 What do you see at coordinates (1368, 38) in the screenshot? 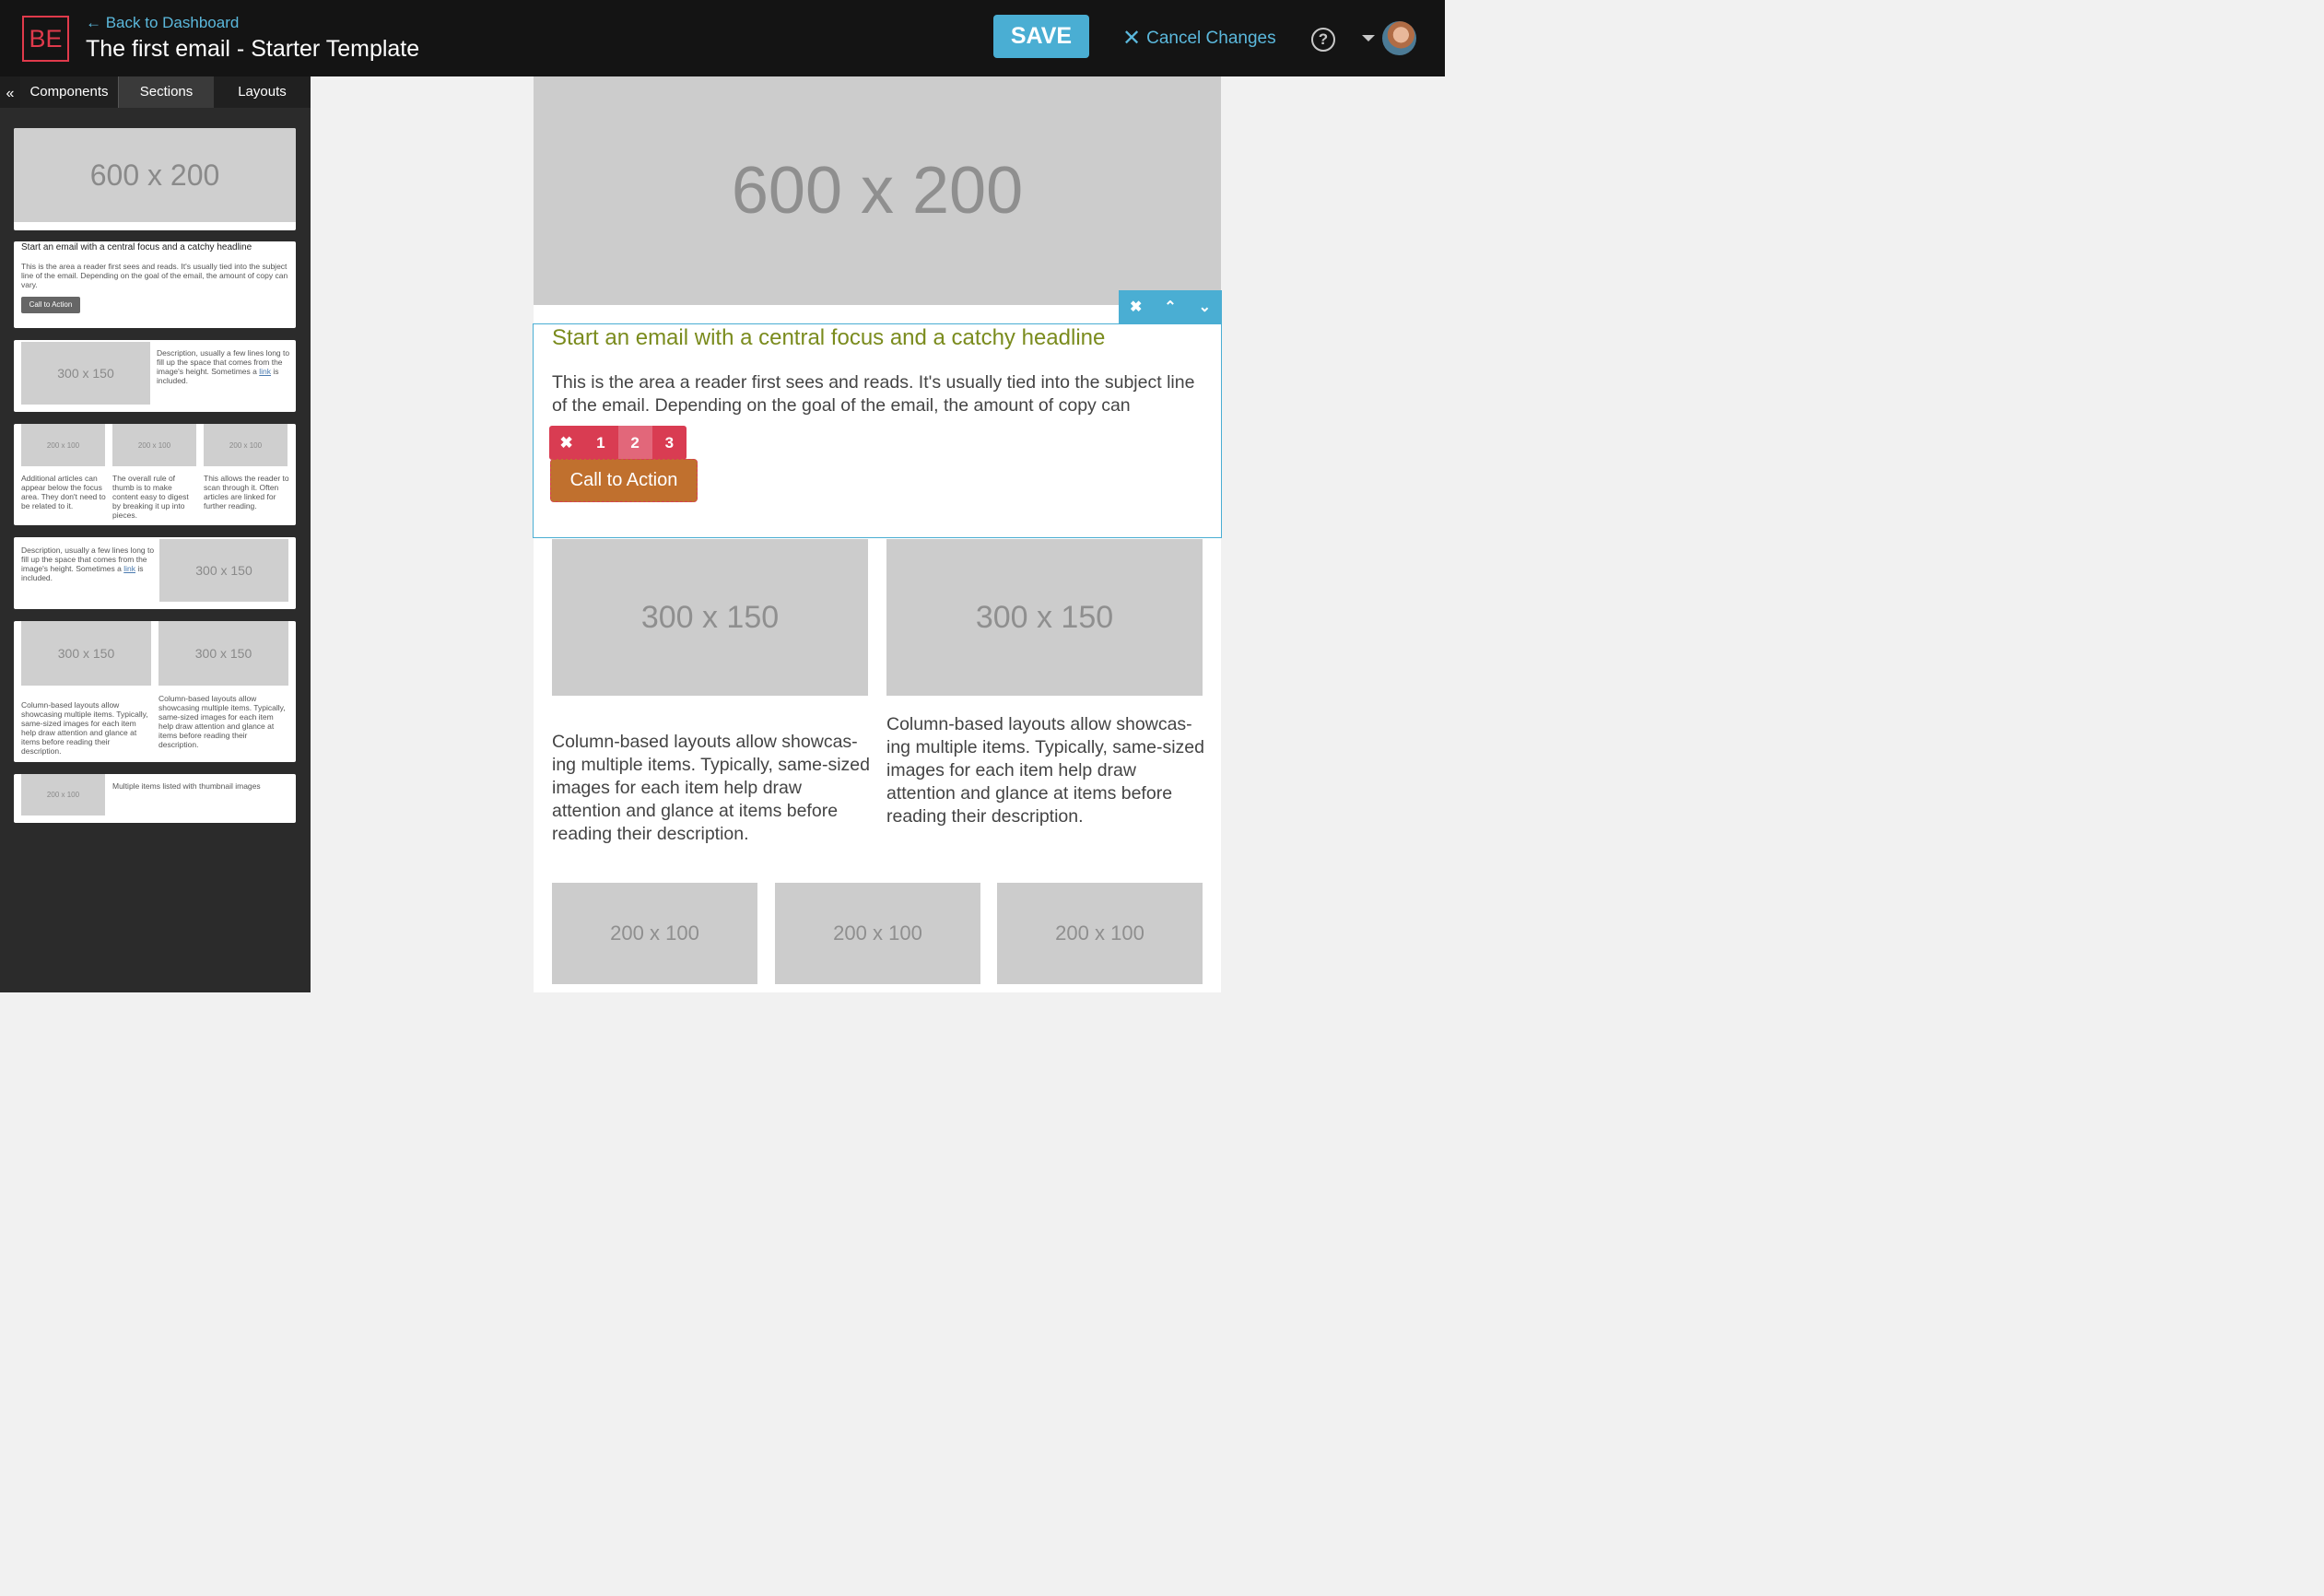
I see `chevron-down-icon` at bounding box center [1368, 38].